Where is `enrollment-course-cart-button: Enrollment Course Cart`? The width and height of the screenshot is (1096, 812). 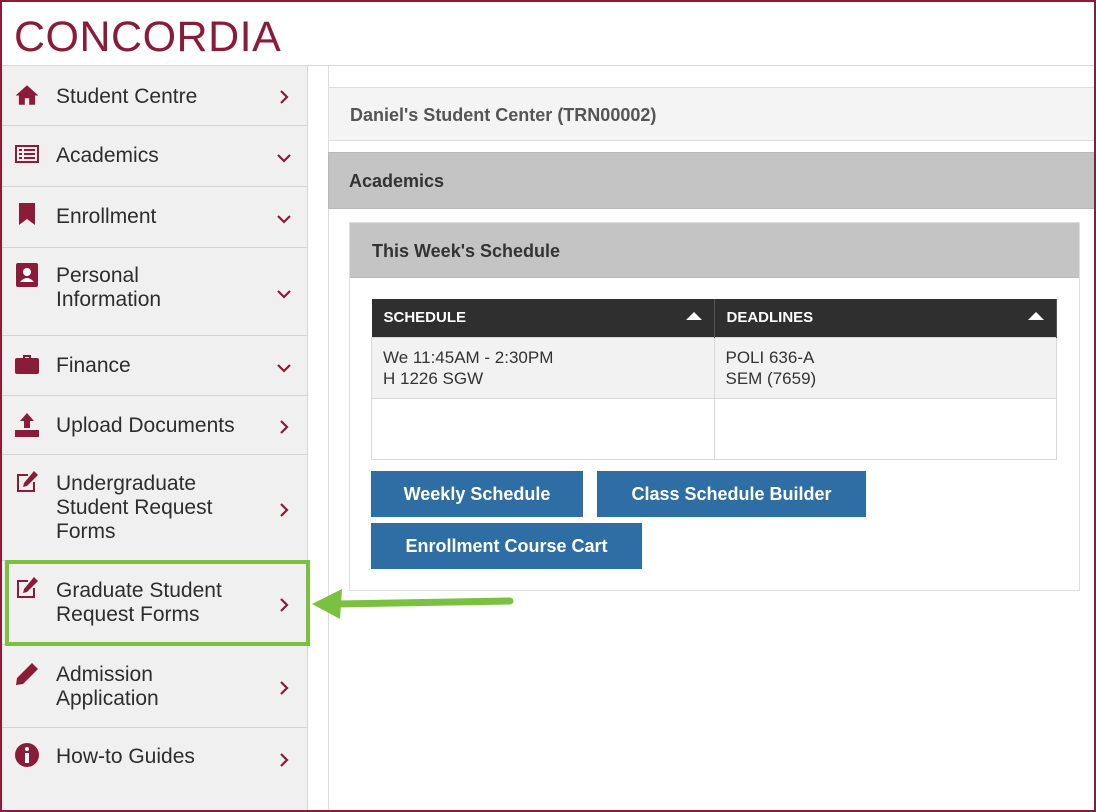
enrollment-course-cart-button: Enrollment Course Cart is located at coordinates (506, 546).